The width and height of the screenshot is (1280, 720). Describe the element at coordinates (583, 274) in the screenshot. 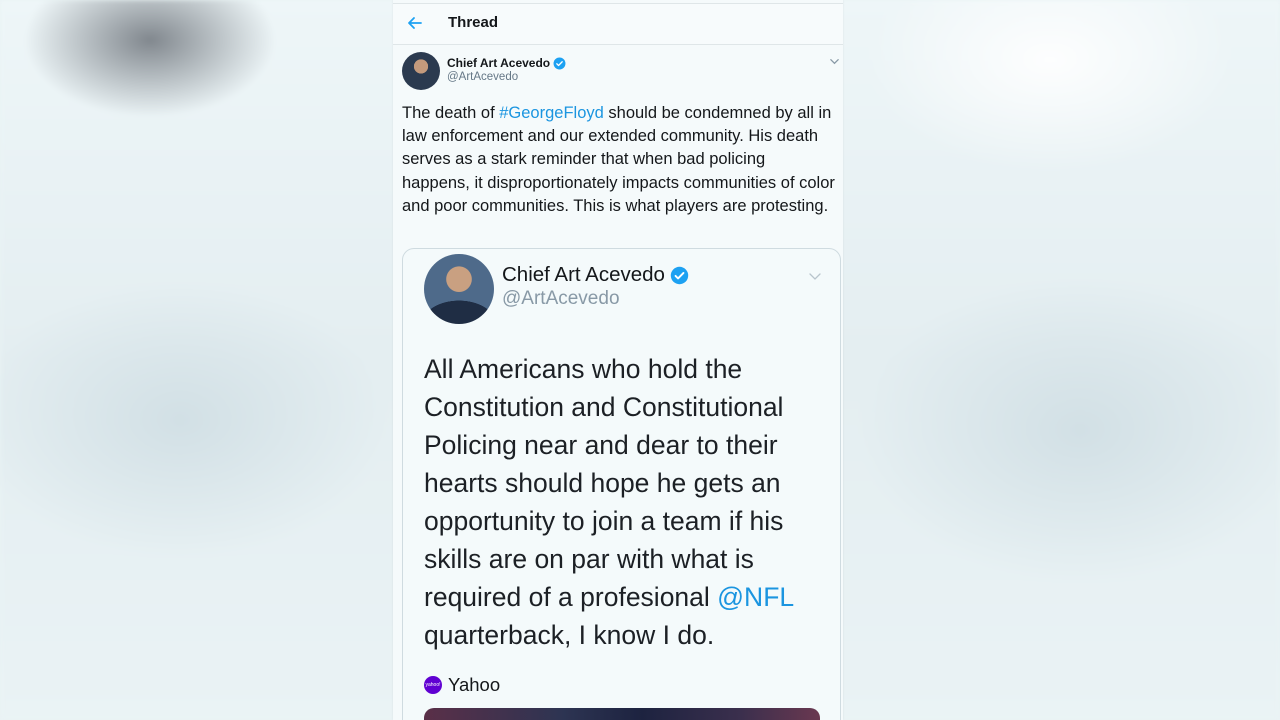

I see `quoted-author-name-label: Chief Art Acevedo` at that location.